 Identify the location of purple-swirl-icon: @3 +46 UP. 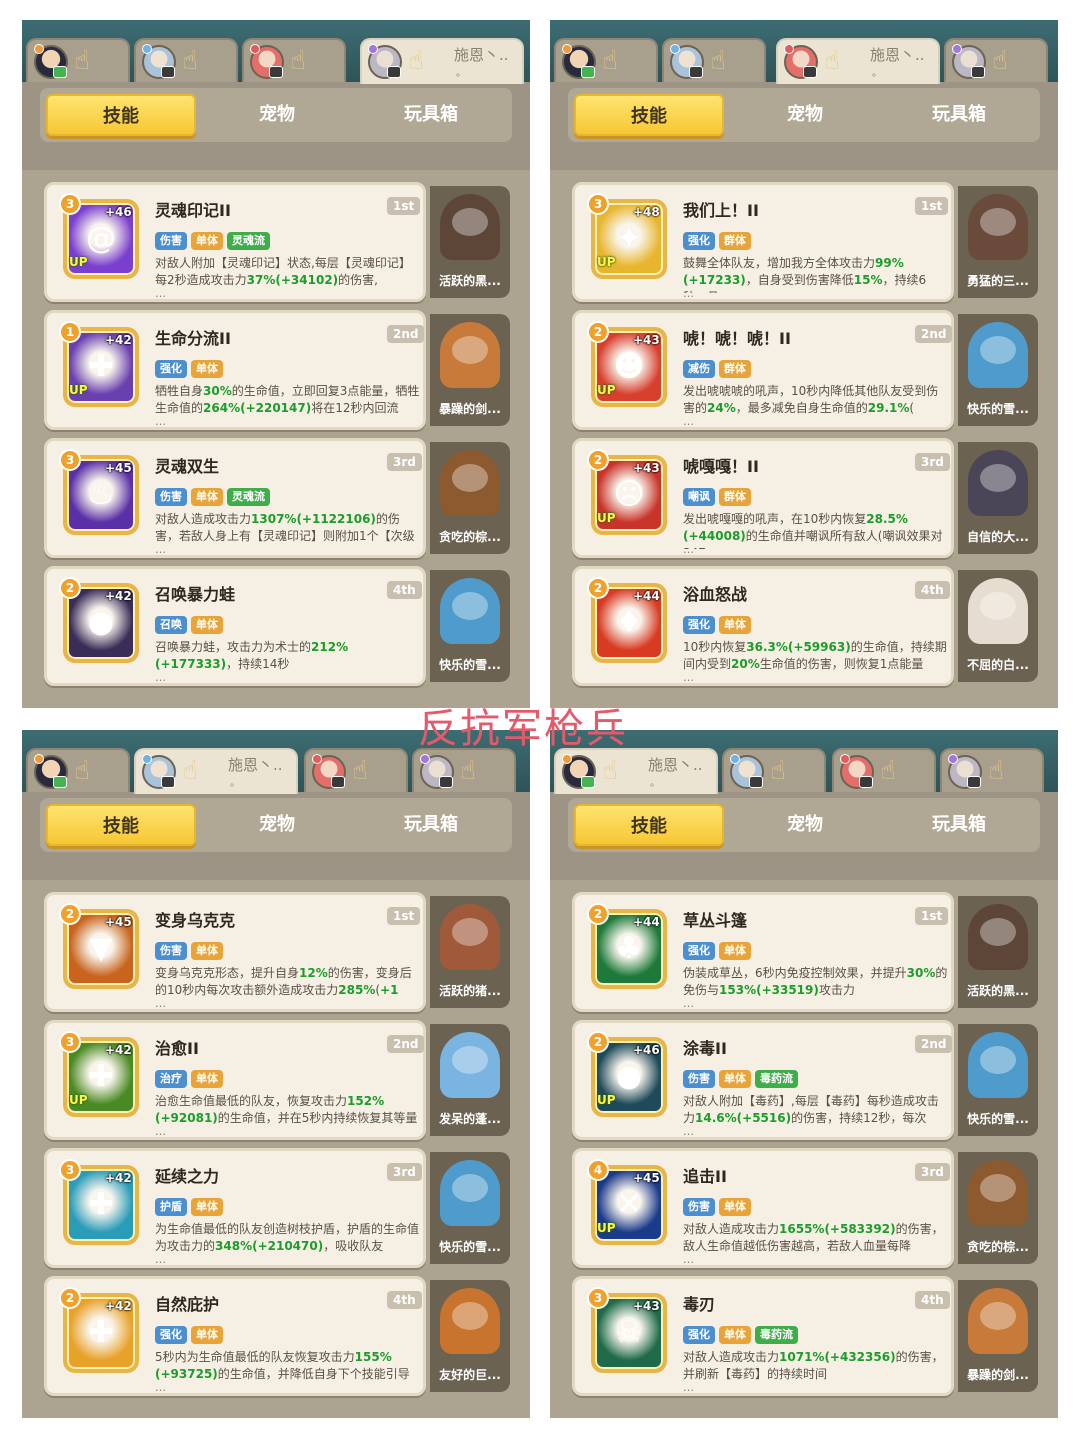
(99, 236).